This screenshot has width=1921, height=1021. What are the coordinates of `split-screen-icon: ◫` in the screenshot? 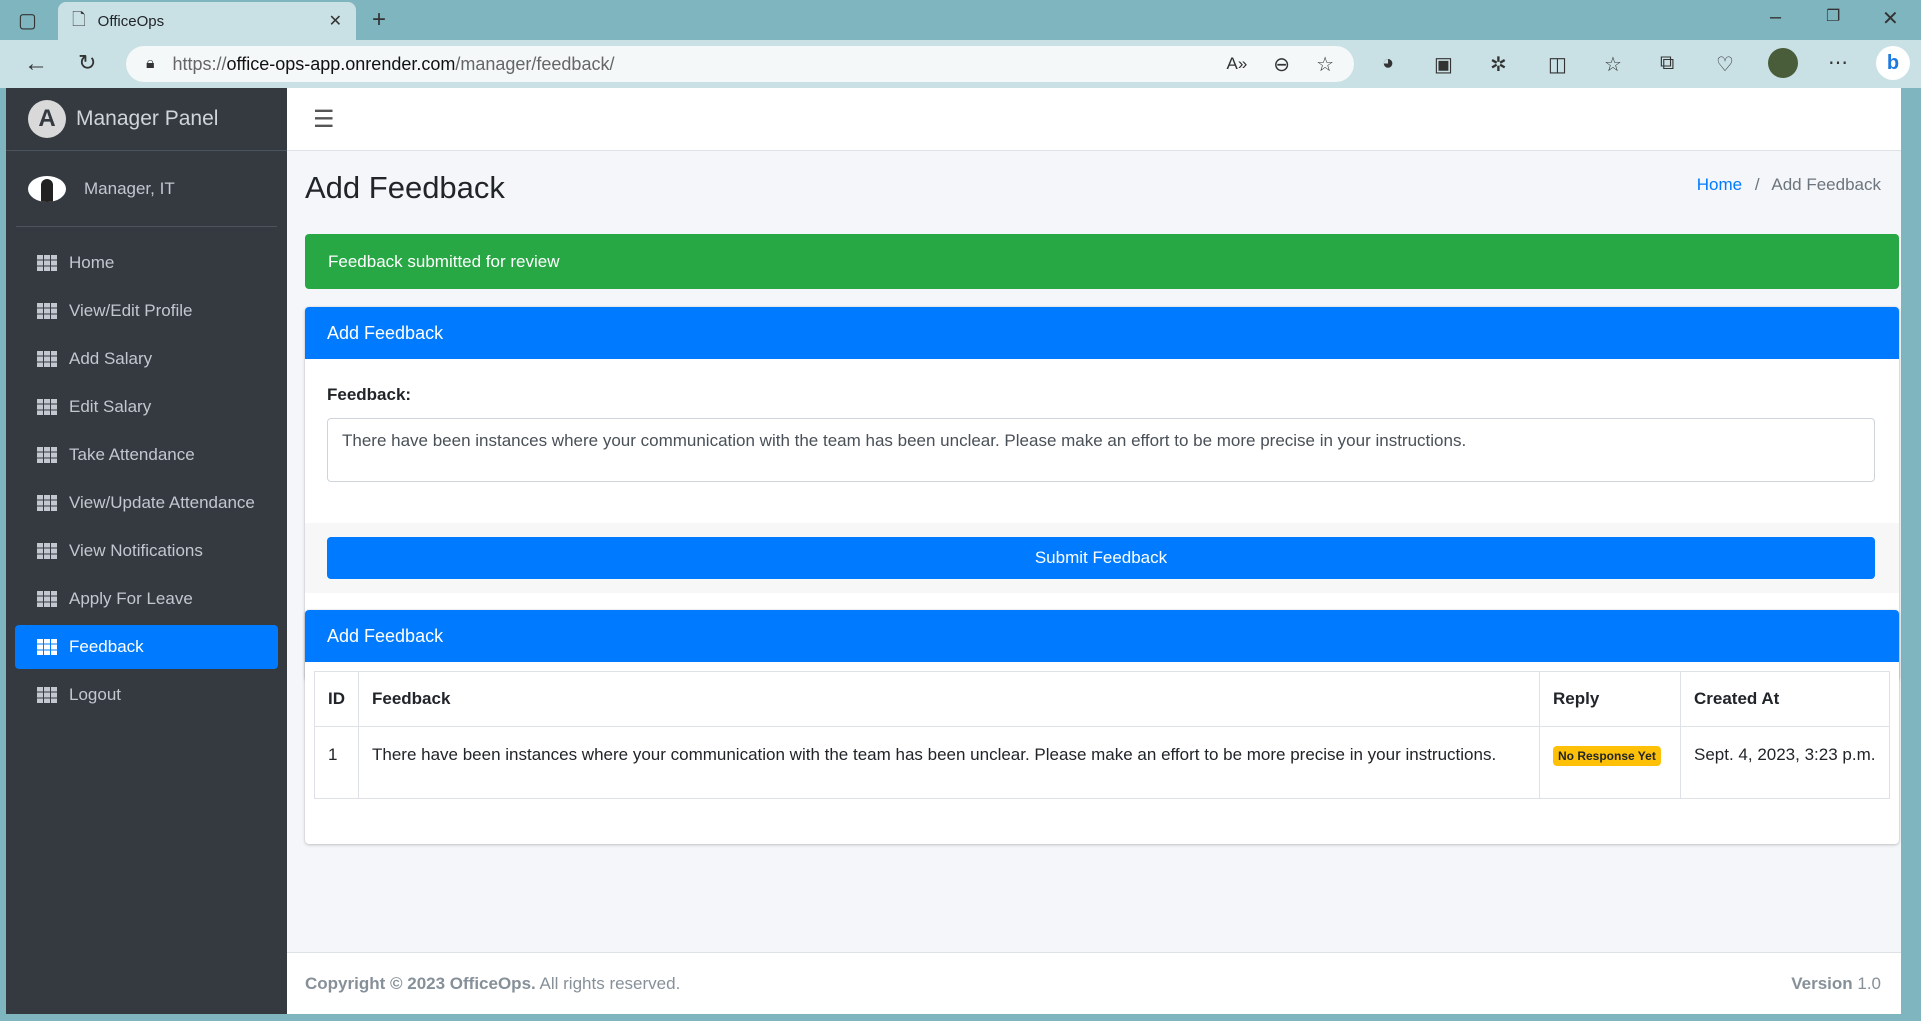 It's located at (1557, 64).